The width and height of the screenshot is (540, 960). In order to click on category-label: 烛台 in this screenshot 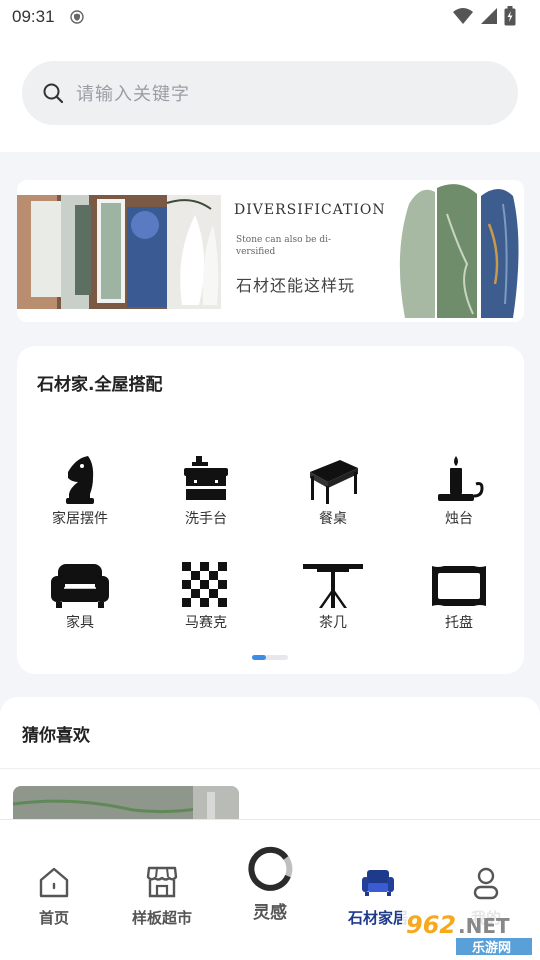, I will do `click(459, 519)`.